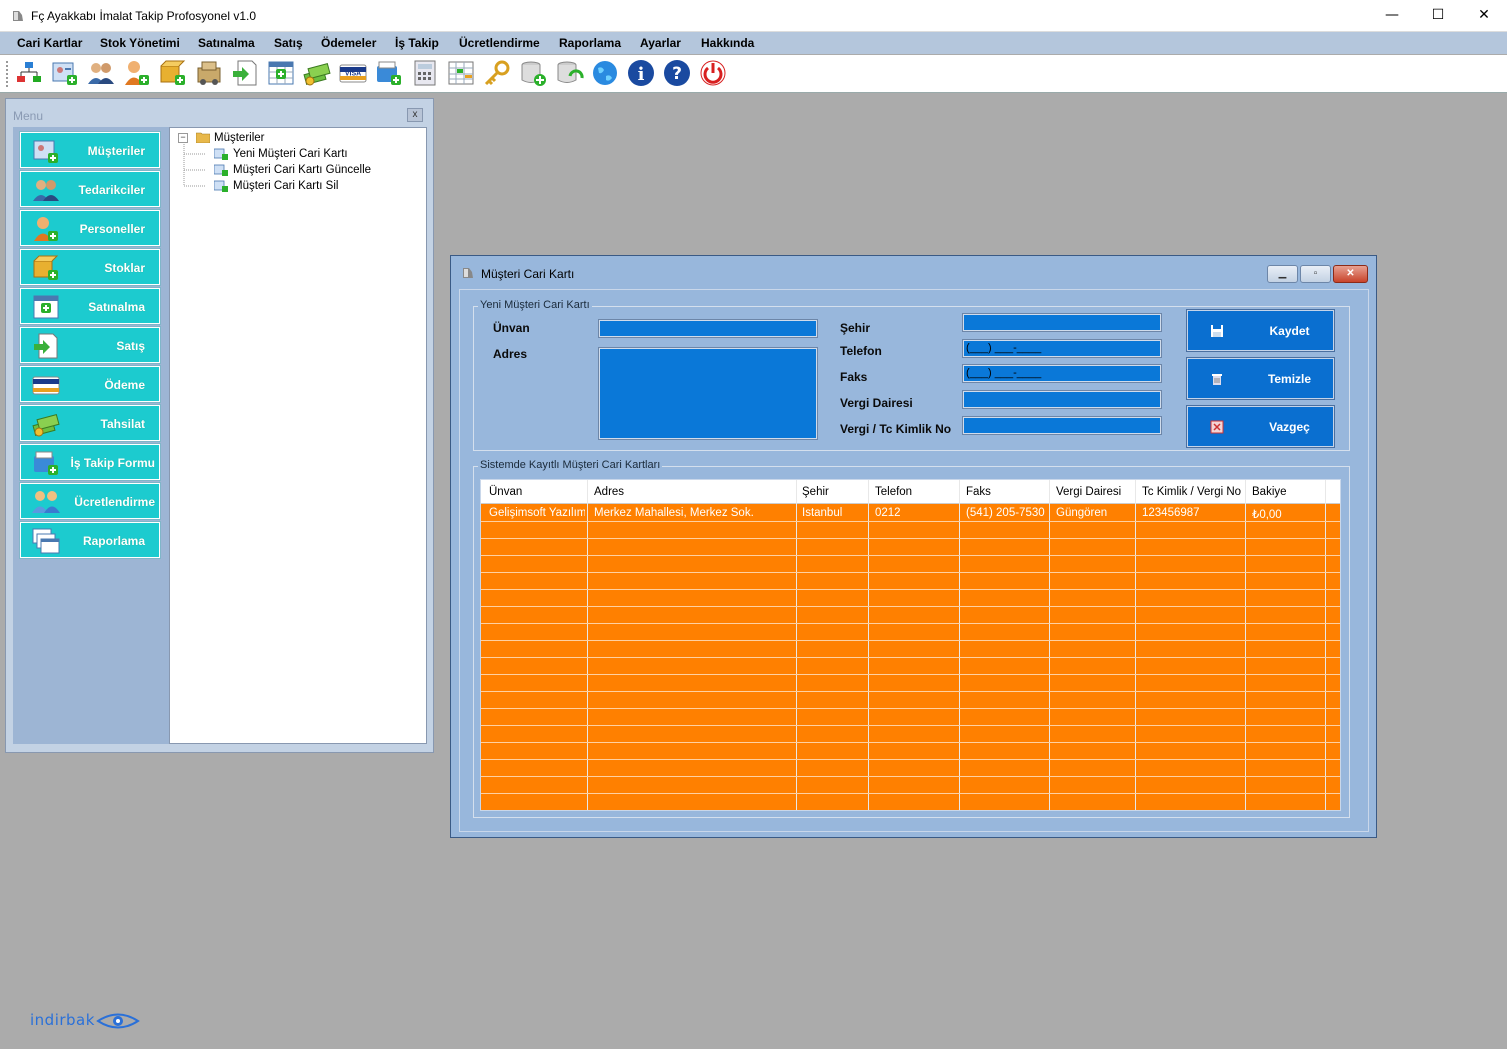 The height and width of the screenshot is (1049, 1507). I want to click on calculator-icon, so click(425, 73).